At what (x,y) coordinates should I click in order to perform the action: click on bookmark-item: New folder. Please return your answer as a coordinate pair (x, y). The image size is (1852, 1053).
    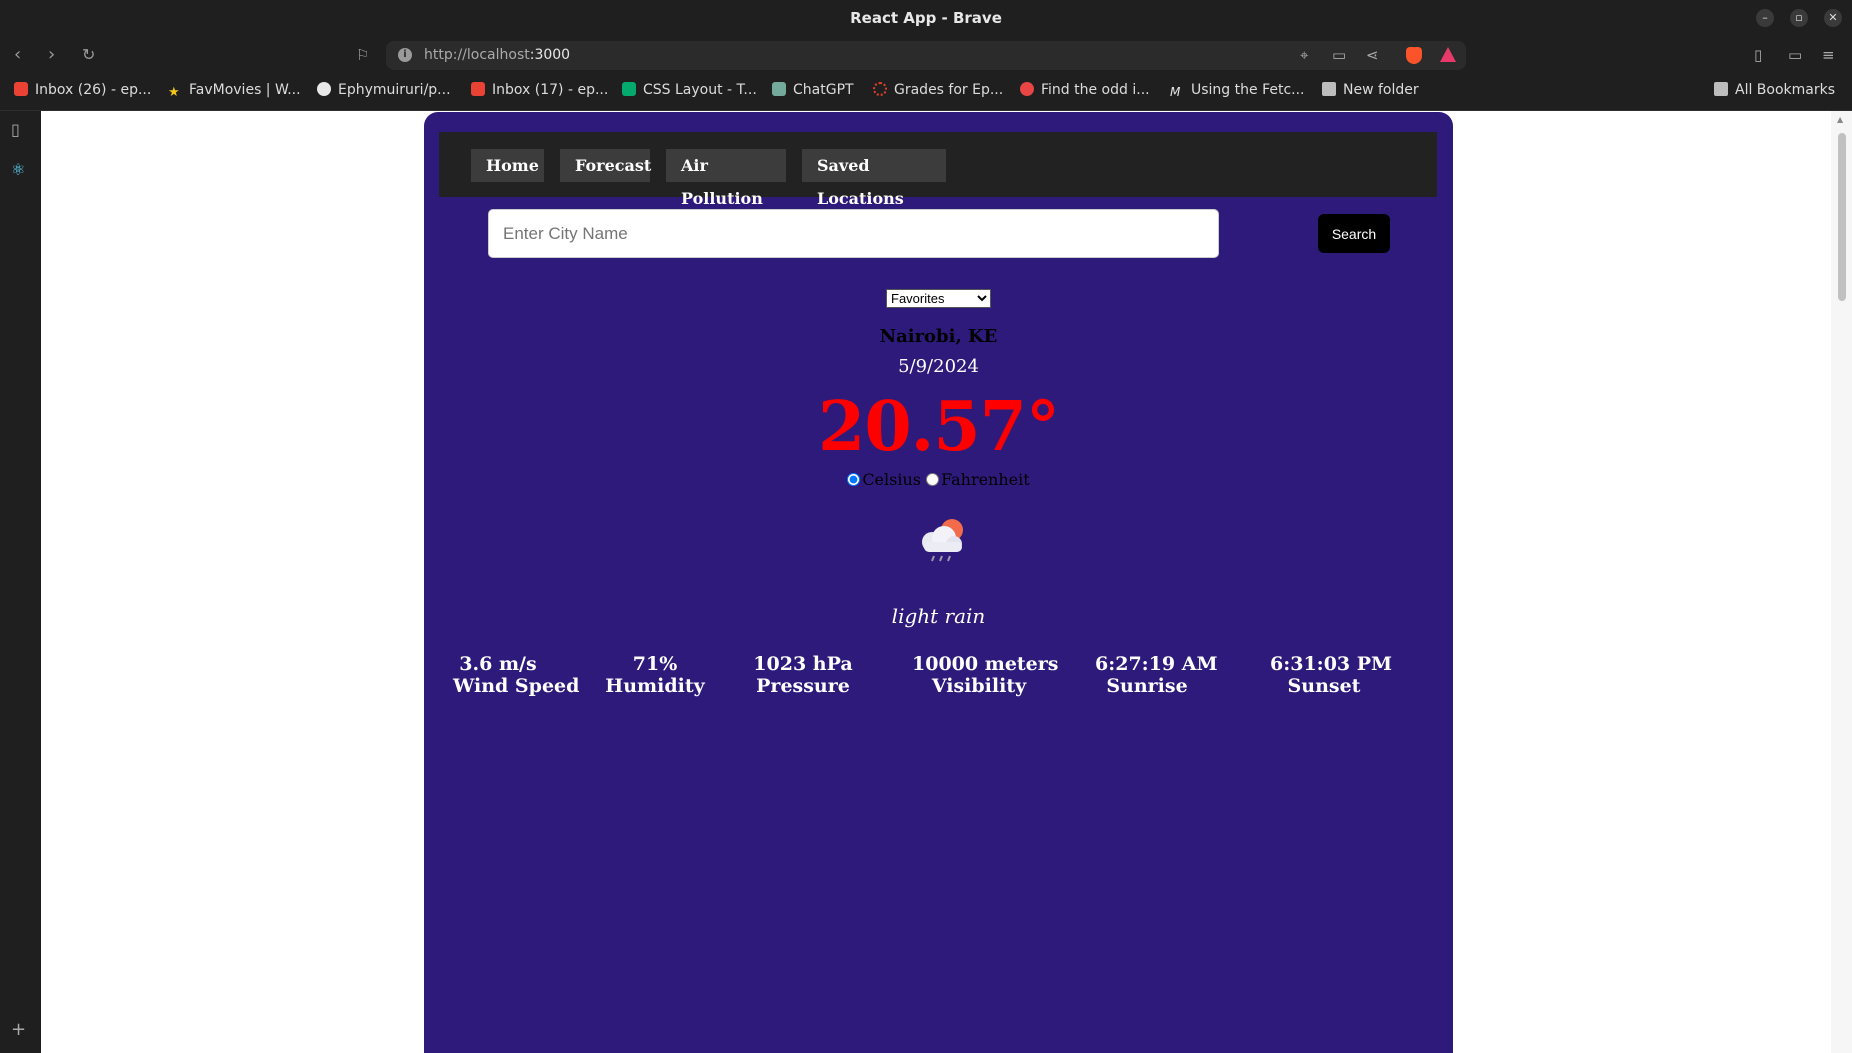
    Looking at the image, I should click on (1370, 90).